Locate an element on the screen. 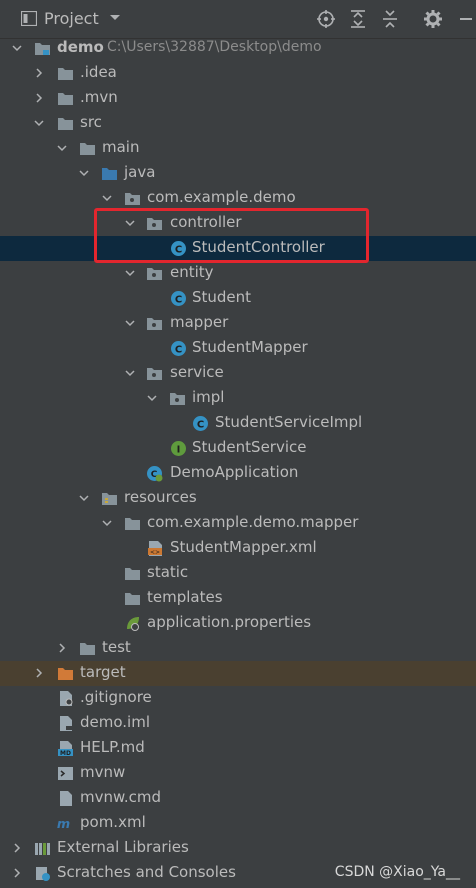 Image resolution: width=476 pixels, height=888 pixels. tree-item-label: main is located at coordinates (121, 147).